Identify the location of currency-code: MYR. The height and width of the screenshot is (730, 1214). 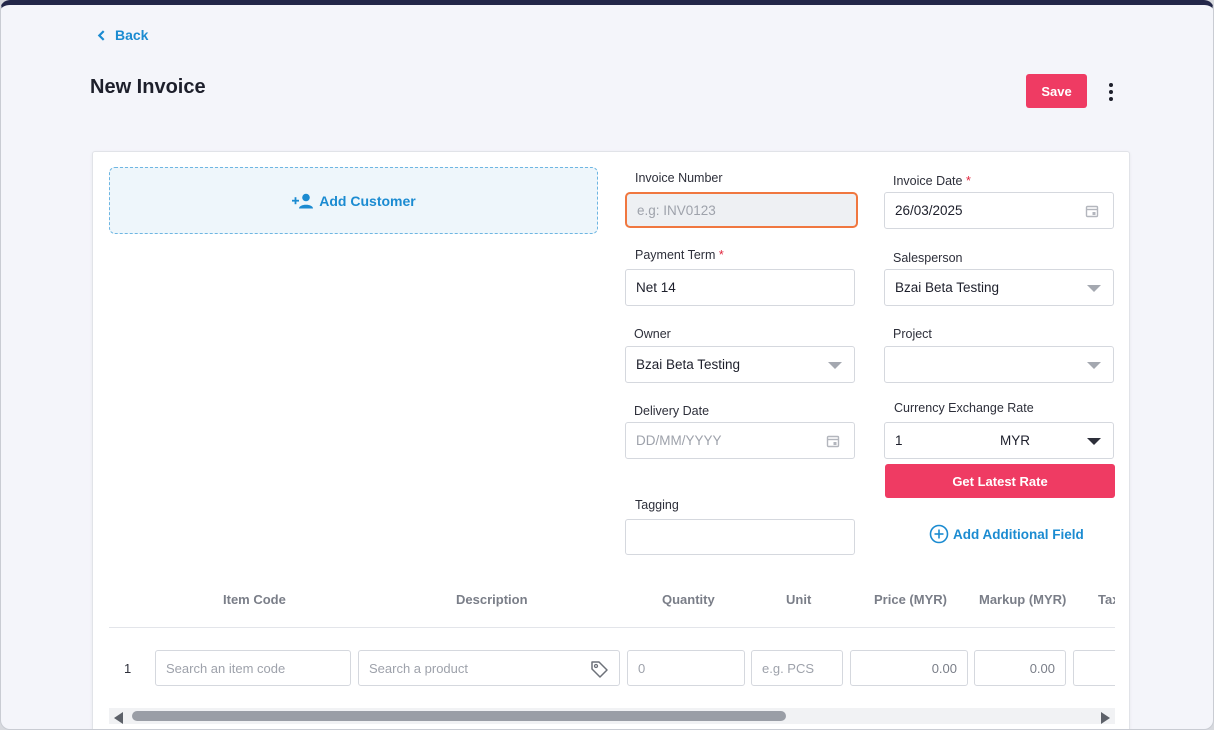
(1015, 440).